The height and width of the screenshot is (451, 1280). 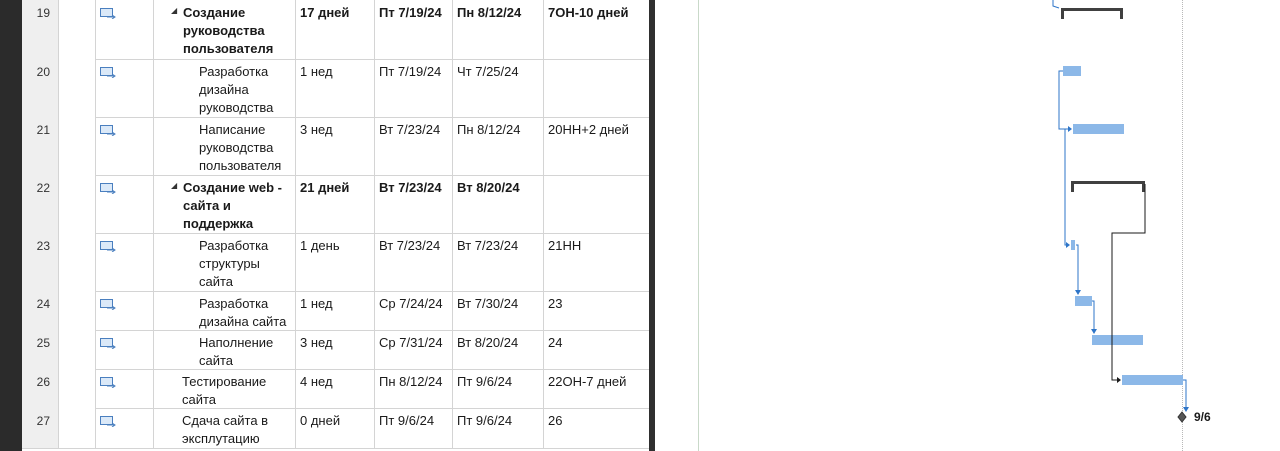 What do you see at coordinates (246, 264) in the screenshot?
I see `task-name: Разработка структуры сайта` at bounding box center [246, 264].